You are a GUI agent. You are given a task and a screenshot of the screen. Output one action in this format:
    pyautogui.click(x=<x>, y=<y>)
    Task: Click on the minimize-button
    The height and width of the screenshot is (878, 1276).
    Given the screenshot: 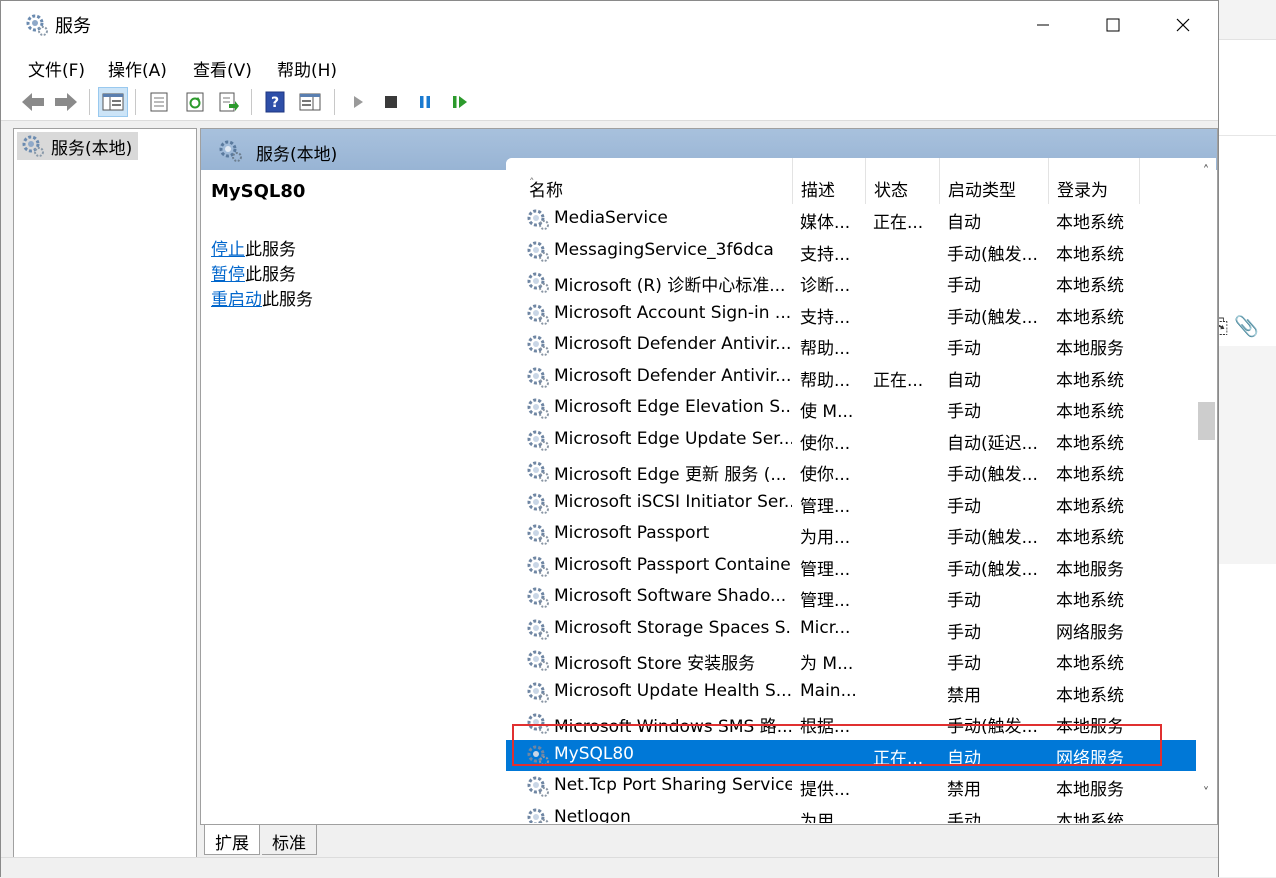 What is the action you would take?
    pyautogui.click(x=1043, y=25)
    